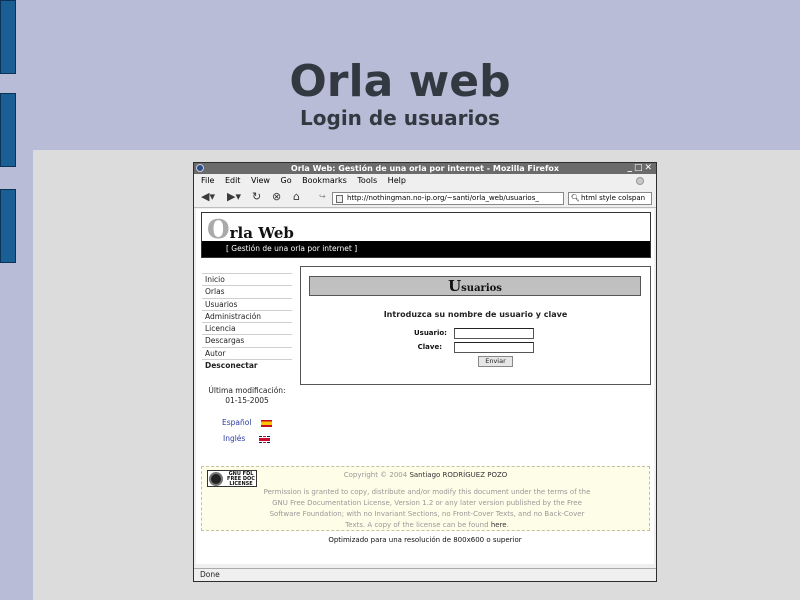  I want to click on menu-help: Help, so click(397, 180).